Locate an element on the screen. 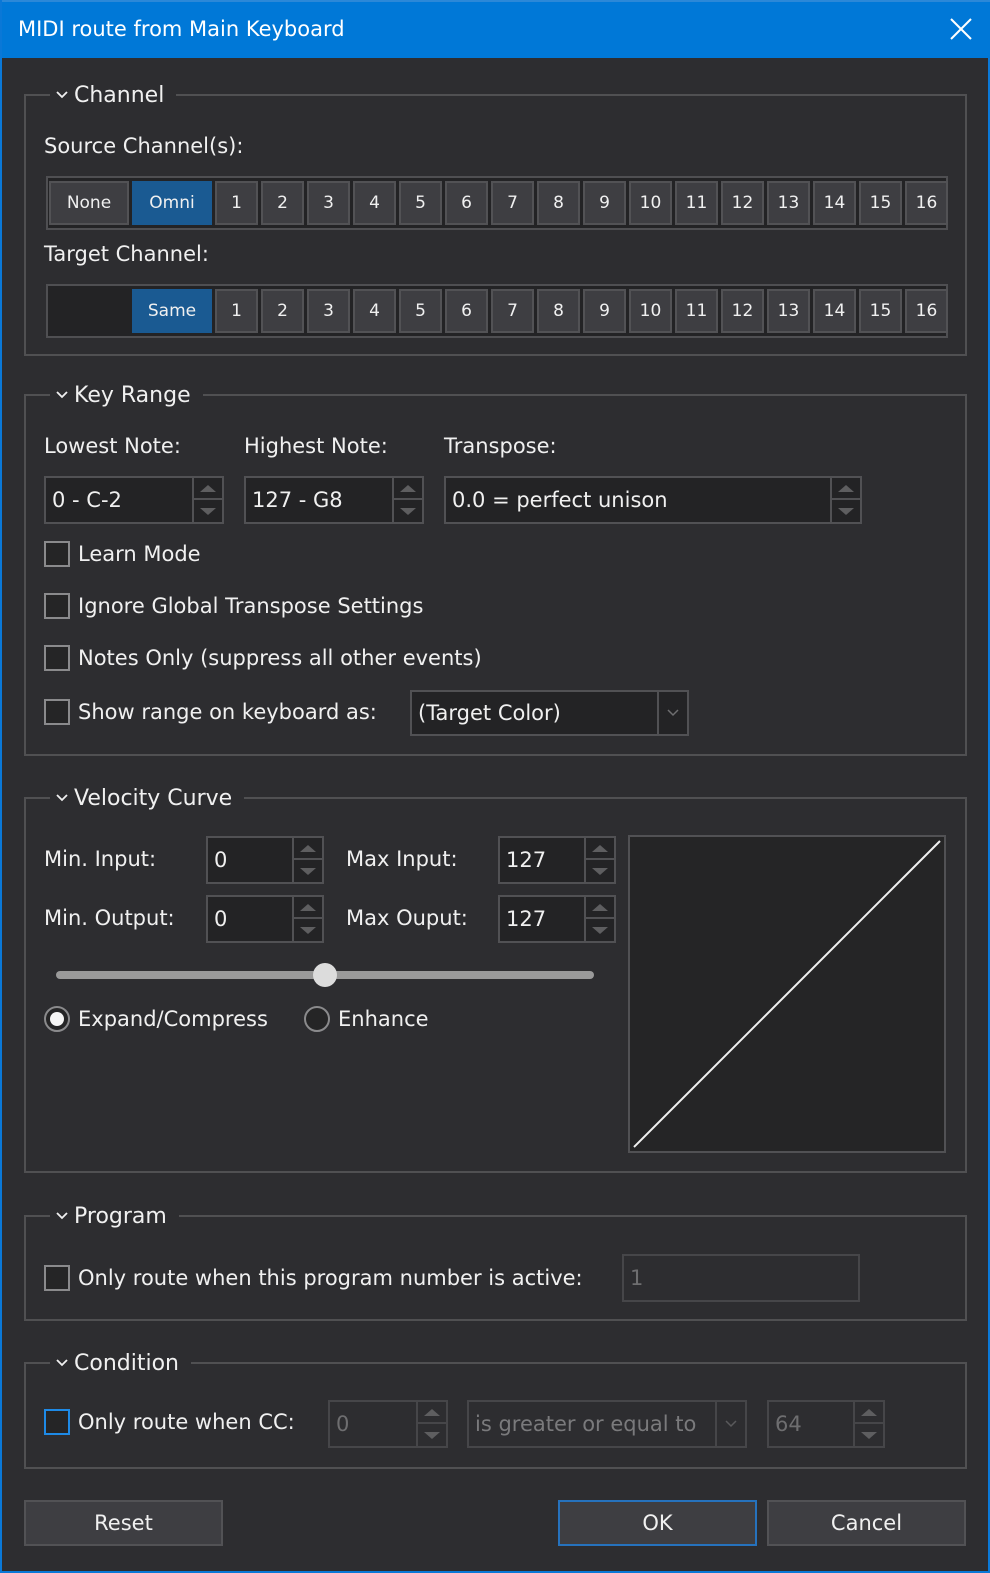  target-channel-button-14: 14 is located at coordinates (834, 311).